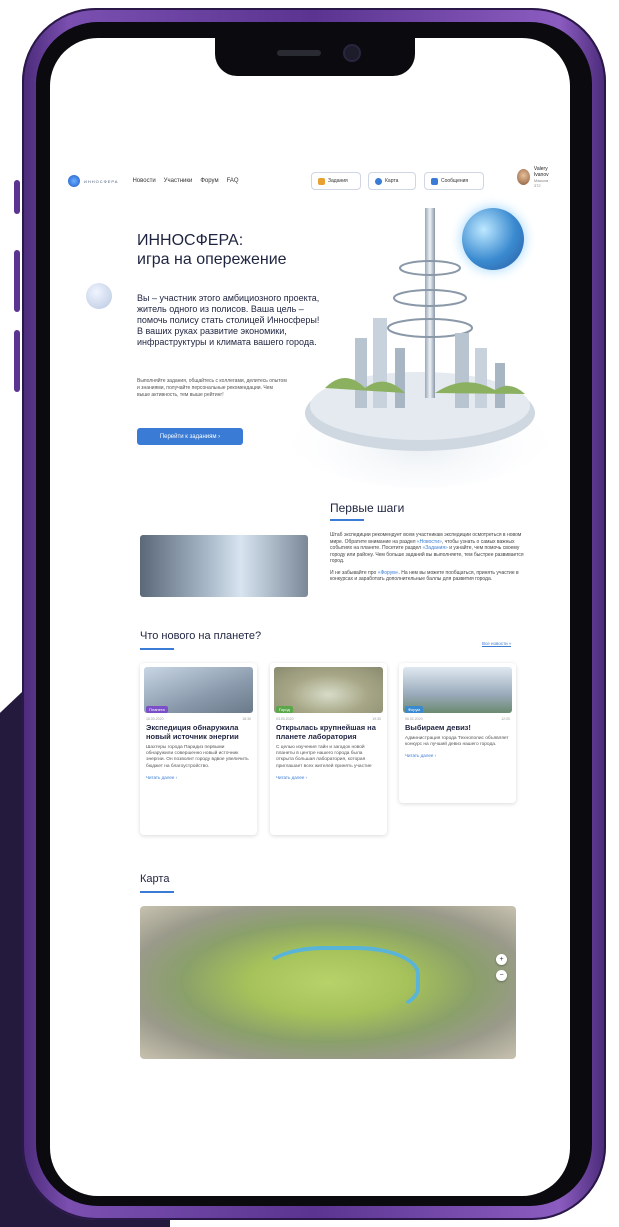  I want to click on map-button: Карта, so click(392, 181).